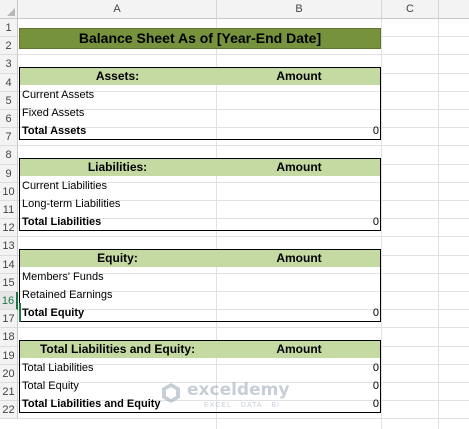 The height and width of the screenshot is (429, 469). I want to click on exceldemy-logo-icon, so click(171, 393).